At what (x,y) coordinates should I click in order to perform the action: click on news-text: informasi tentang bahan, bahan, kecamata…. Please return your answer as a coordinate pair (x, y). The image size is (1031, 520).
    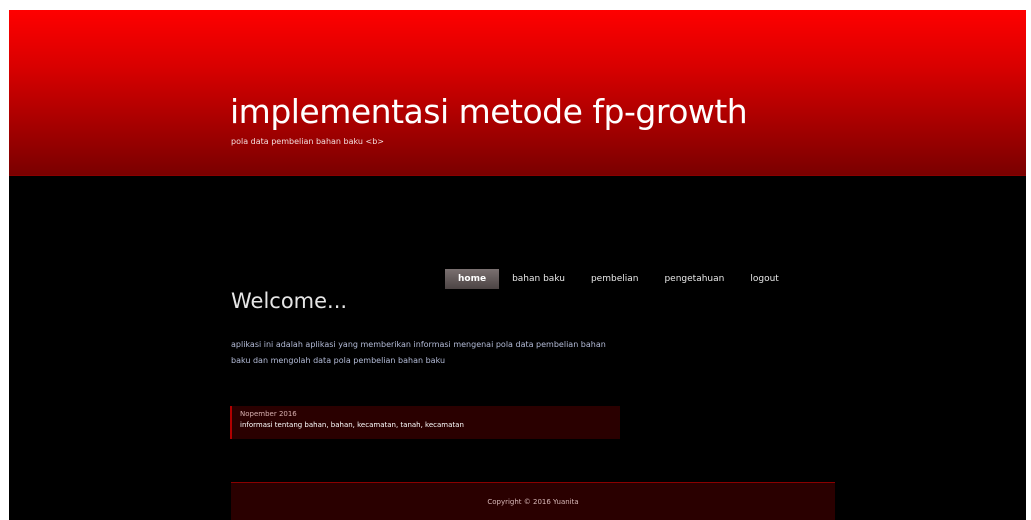
    Looking at the image, I should click on (352, 425).